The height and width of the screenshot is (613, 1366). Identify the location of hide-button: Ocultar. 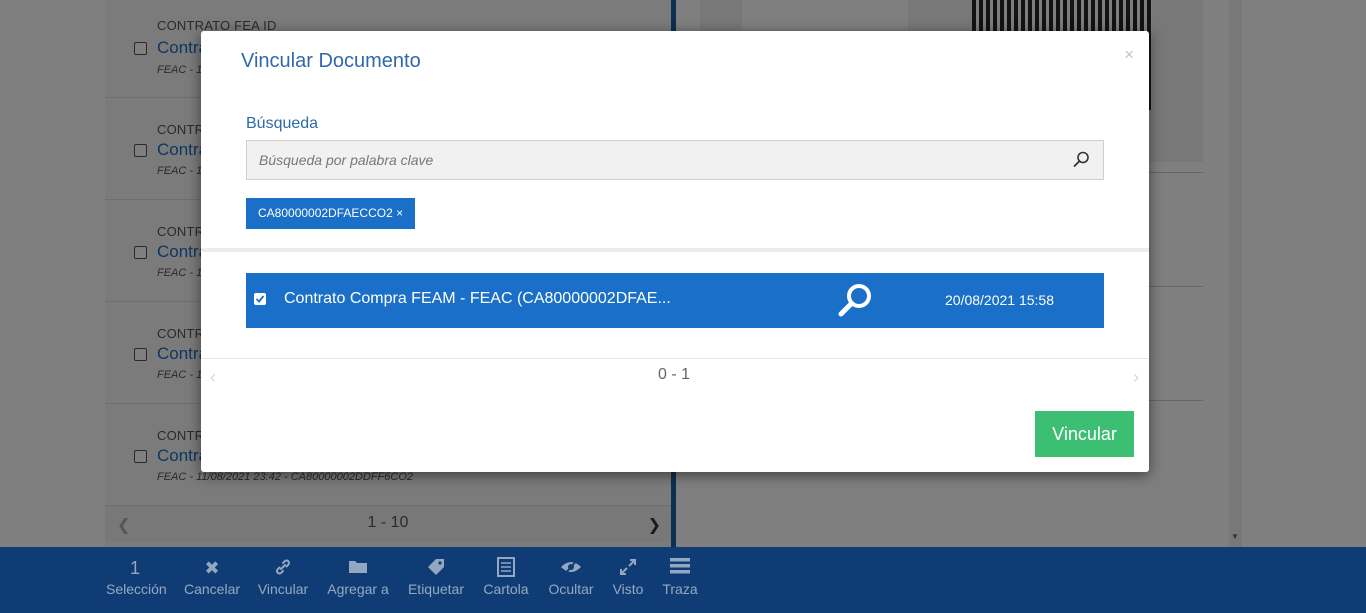
(571, 577).